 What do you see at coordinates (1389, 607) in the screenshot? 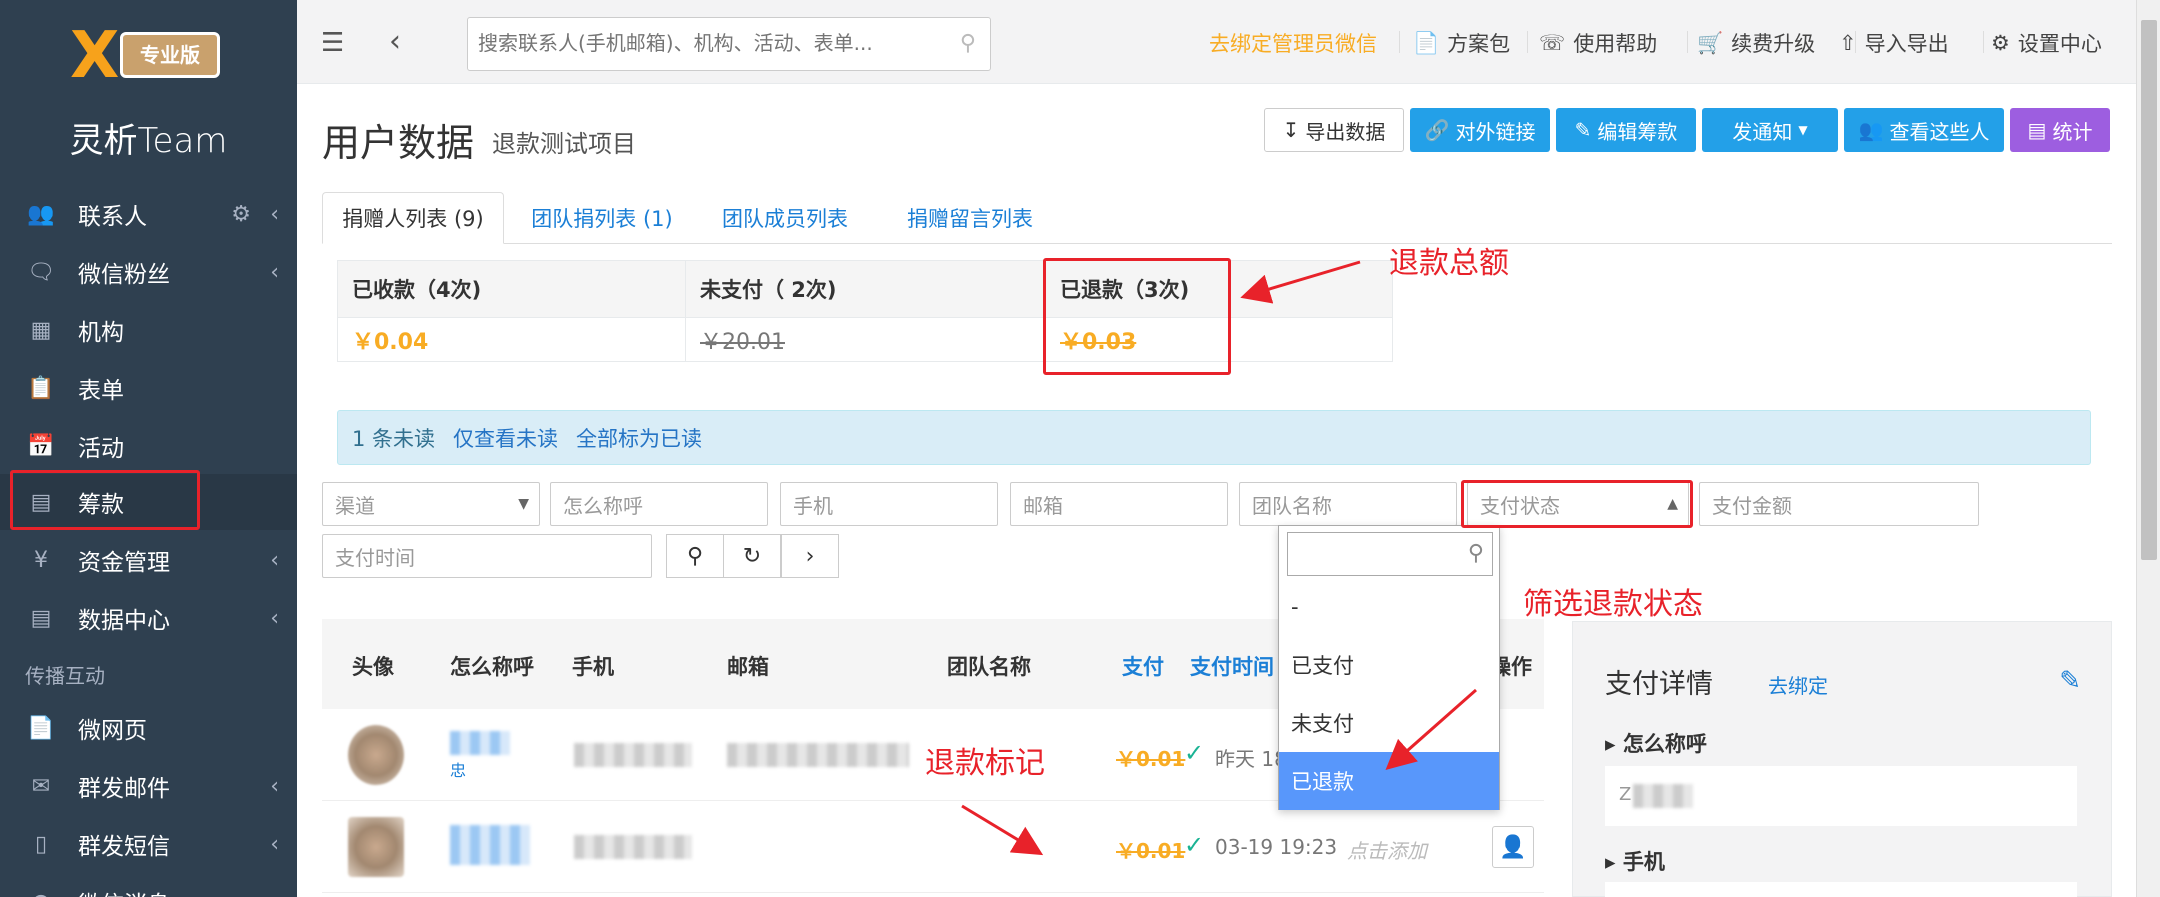
I see `option-none: -` at bounding box center [1389, 607].